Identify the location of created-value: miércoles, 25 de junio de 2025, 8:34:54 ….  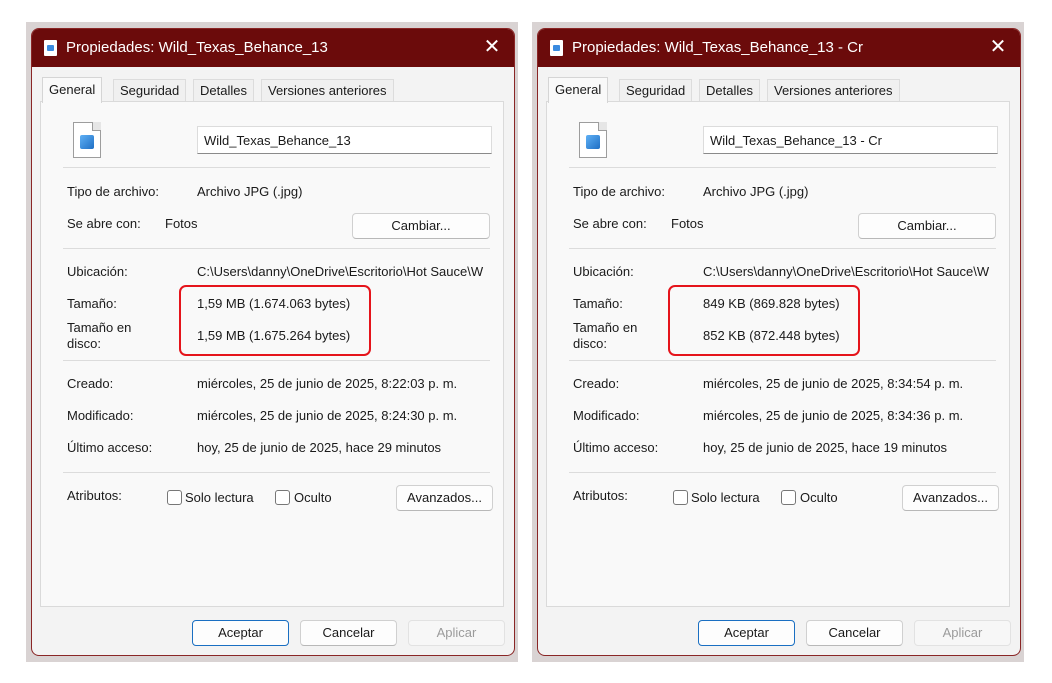
(833, 383).